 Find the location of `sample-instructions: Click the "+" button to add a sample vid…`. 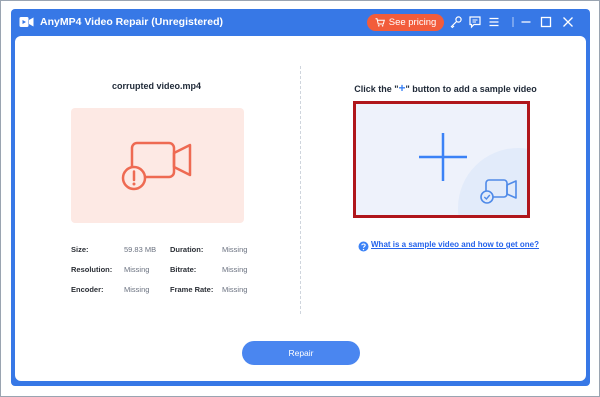

sample-instructions: Click the "+" button to add a sample vid… is located at coordinates (445, 88).